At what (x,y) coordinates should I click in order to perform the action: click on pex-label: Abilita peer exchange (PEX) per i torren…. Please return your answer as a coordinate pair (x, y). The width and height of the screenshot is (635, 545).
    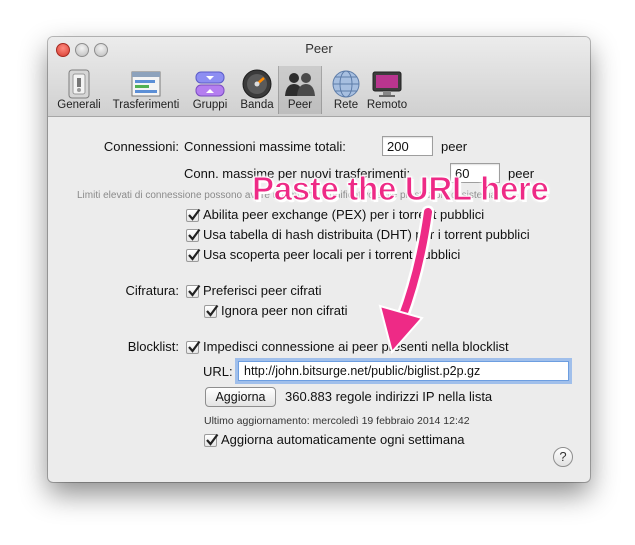
    Looking at the image, I should click on (344, 214).